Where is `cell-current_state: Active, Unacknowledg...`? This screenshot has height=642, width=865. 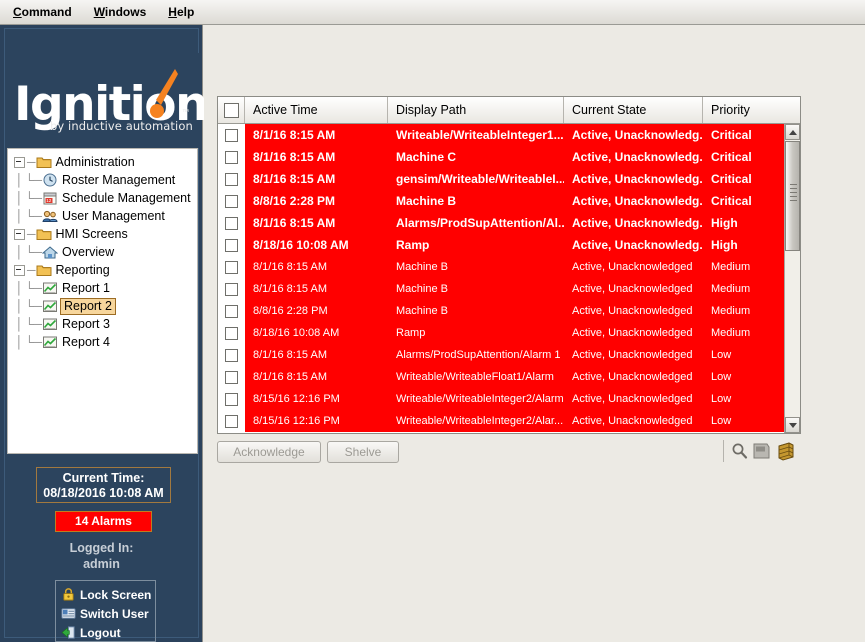 cell-current_state: Active, Unacknowledg... is located at coordinates (637, 223).